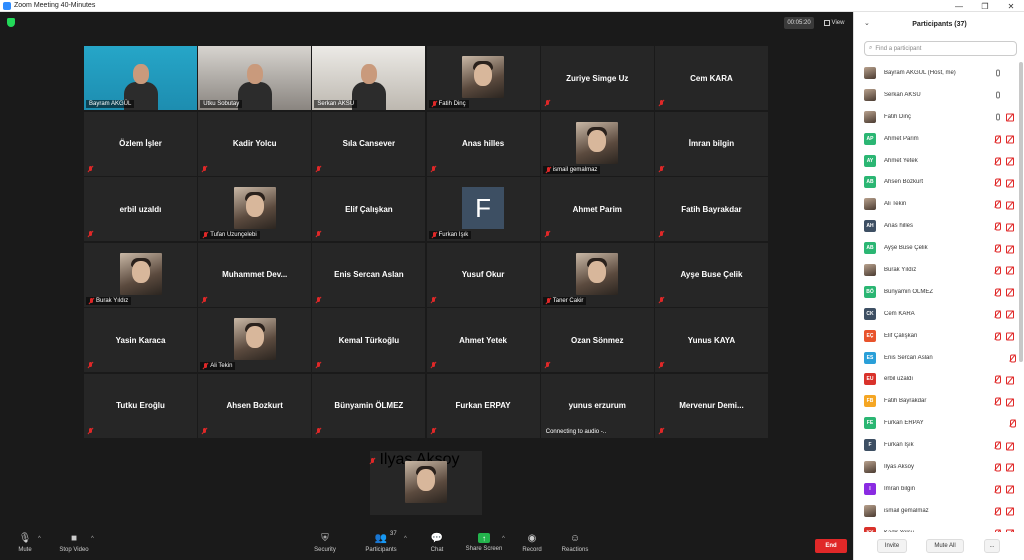  Describe the element at coordinates (936, 226) in the screenshot. I see `participant-list-item: AH Anas hilles` at that location.